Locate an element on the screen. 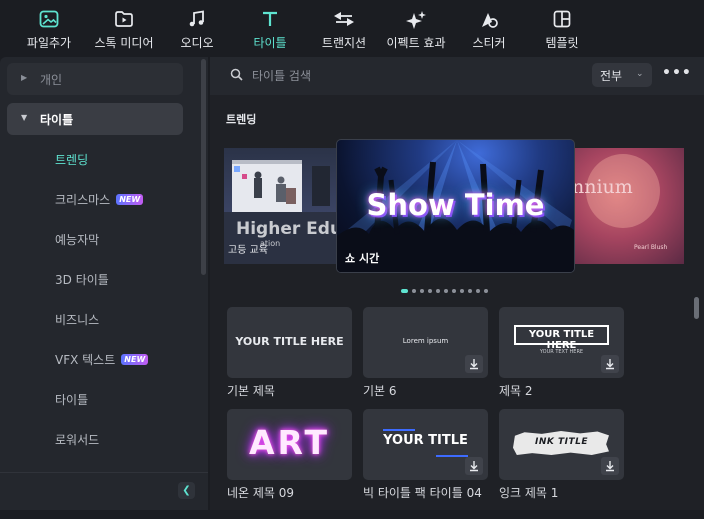 The width and height of the screenshot is (704, 519). tab-effects: 이펙트 효과 is located at coordinates (416, 30).